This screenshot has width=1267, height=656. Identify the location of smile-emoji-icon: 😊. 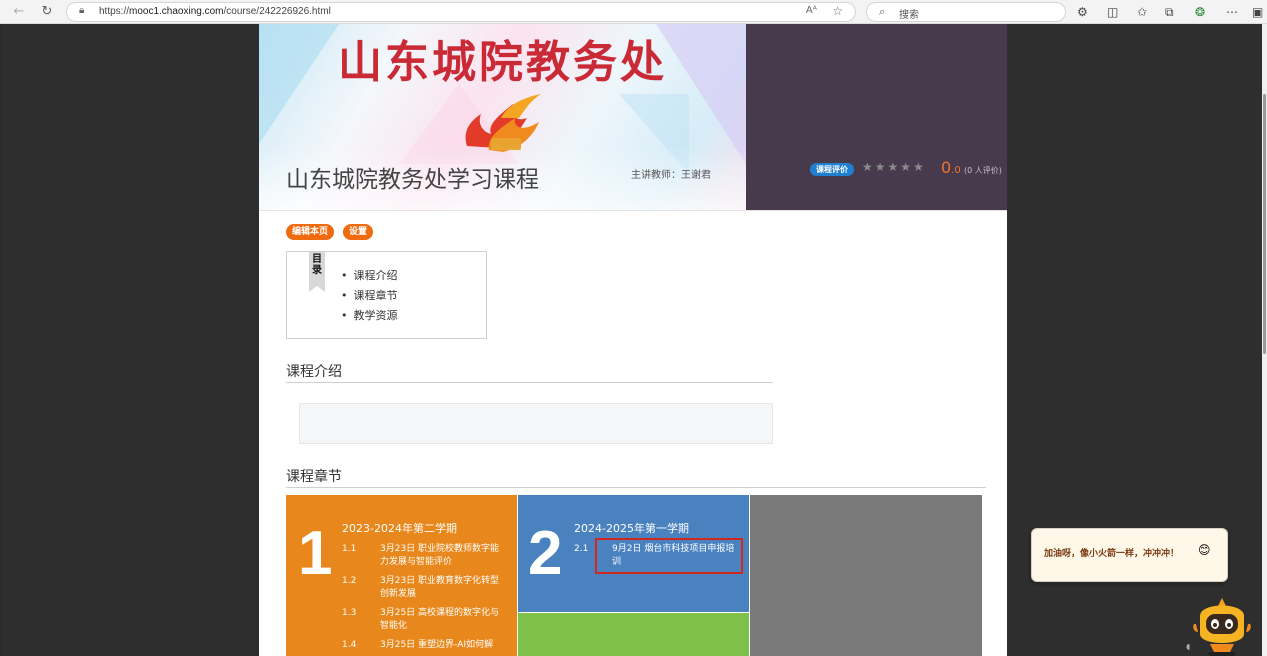
(1204, 550).